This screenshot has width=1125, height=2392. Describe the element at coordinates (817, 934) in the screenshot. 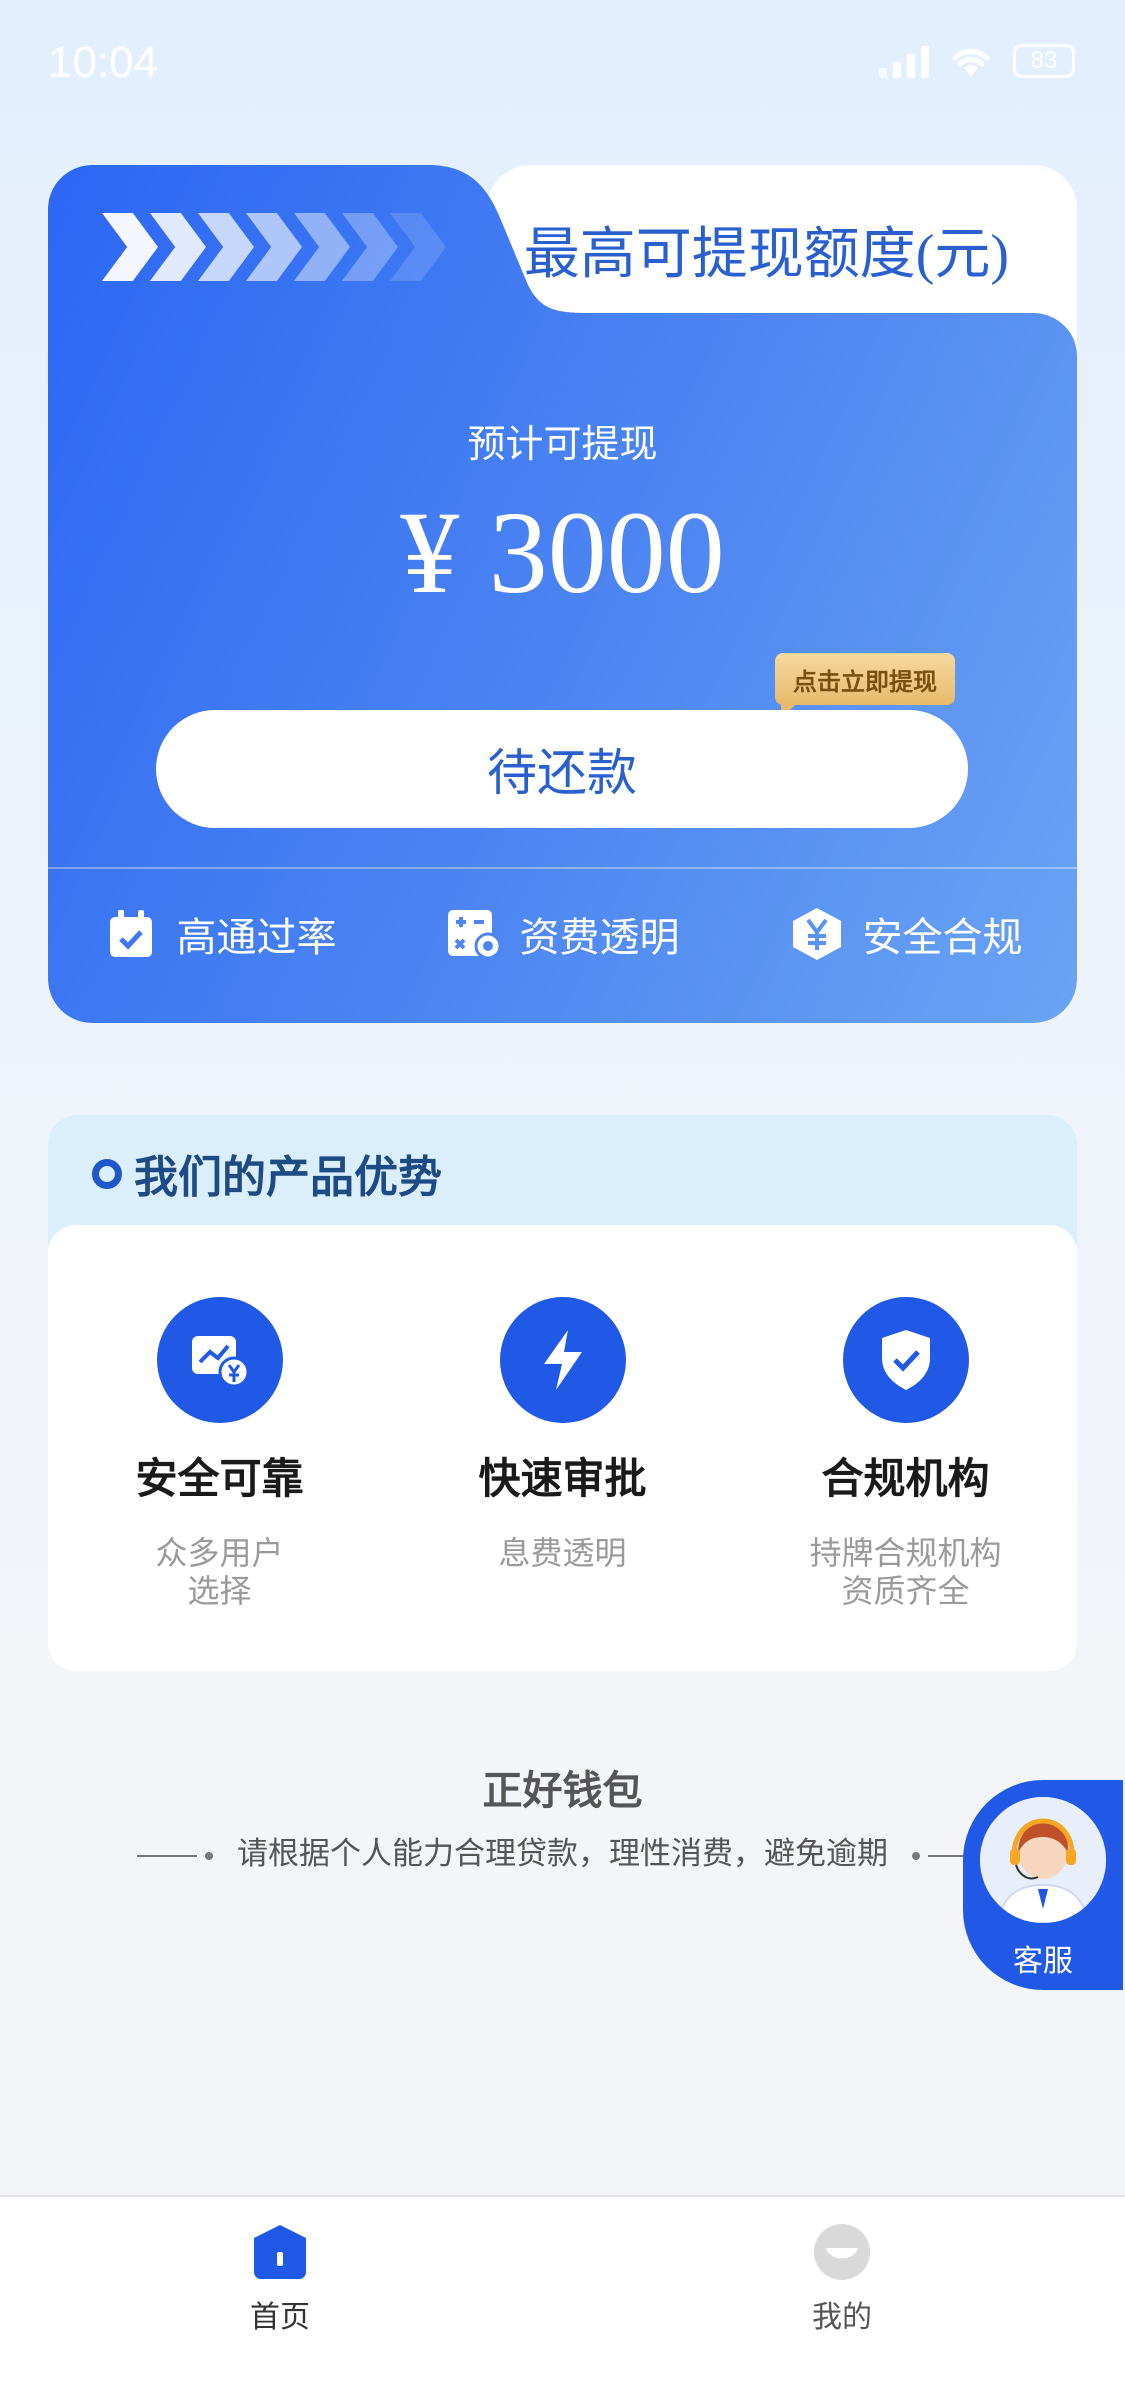

I see `yuan-shield-icon` at that location.